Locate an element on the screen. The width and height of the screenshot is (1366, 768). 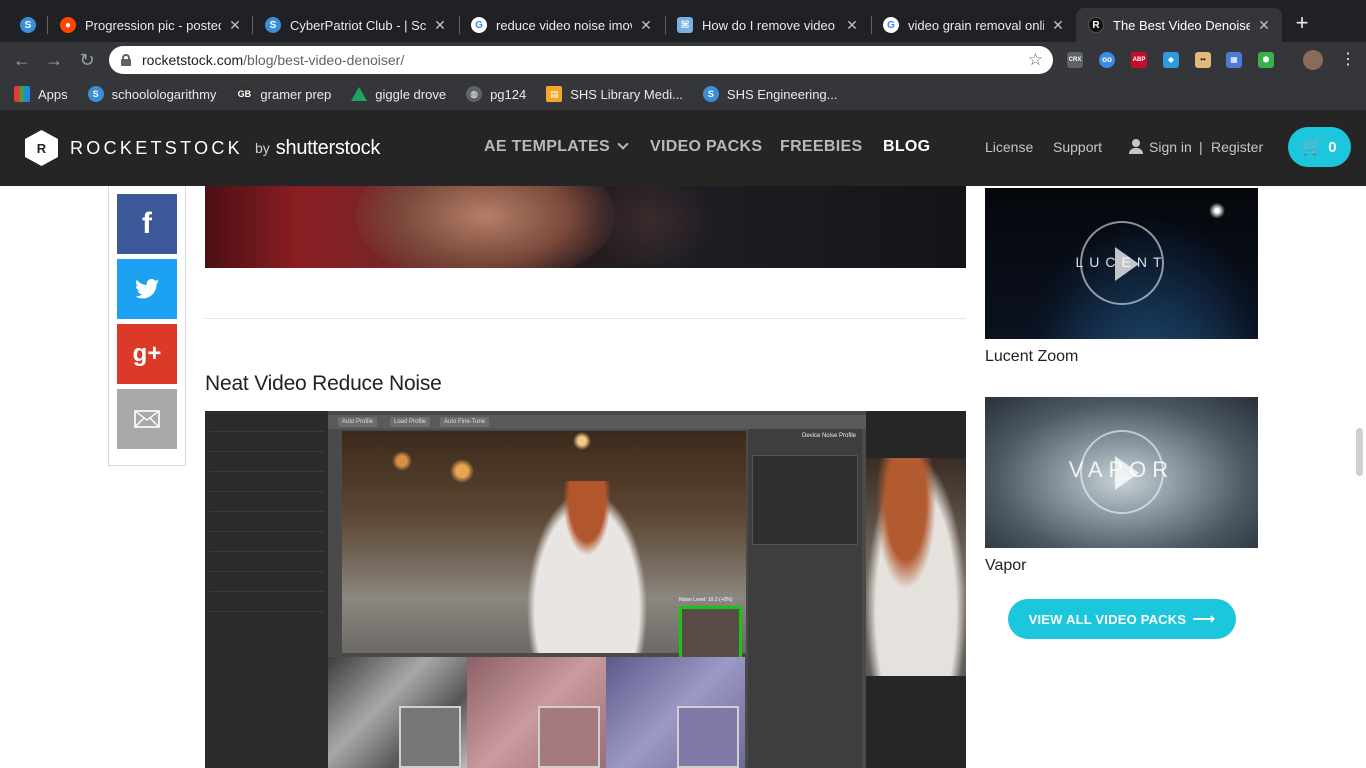
tab-active: R The Best Video Denoiser ✕ is located at coordinates (1179, 25).